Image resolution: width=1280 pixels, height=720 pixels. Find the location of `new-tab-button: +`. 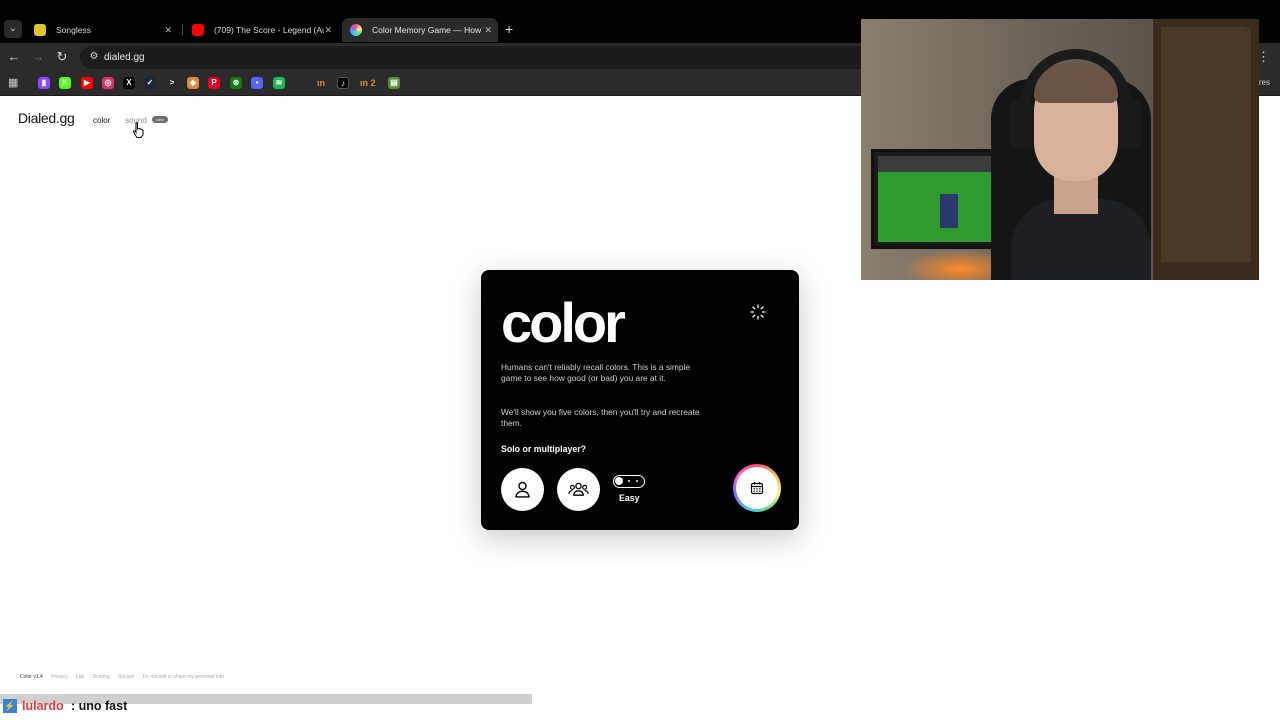

new-tab-button: + is located at coordinates (509, 29).